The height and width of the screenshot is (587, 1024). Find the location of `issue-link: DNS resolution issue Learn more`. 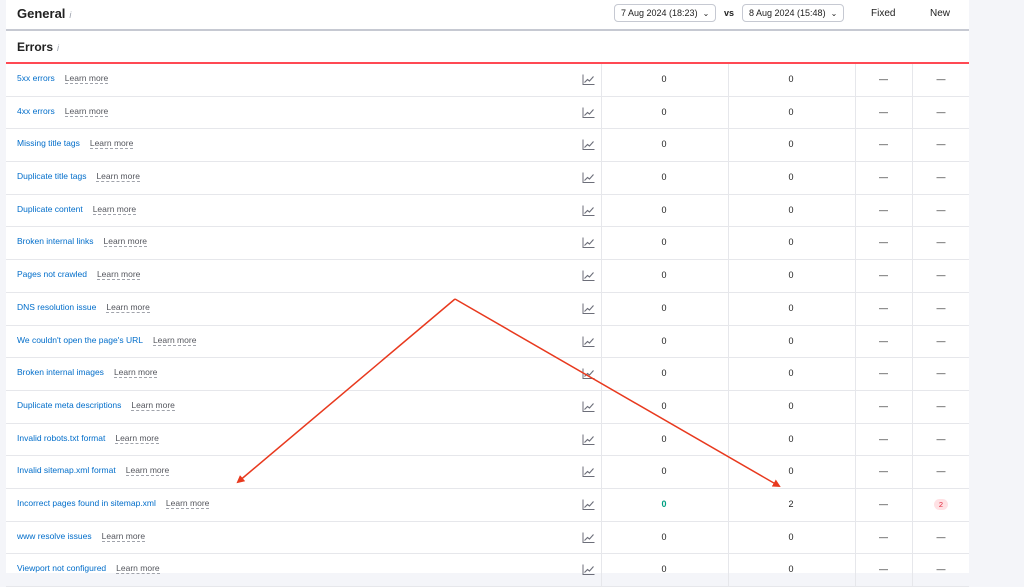

issue-link: DNS resolution issue Learn more is located at coordinates (83, 307).